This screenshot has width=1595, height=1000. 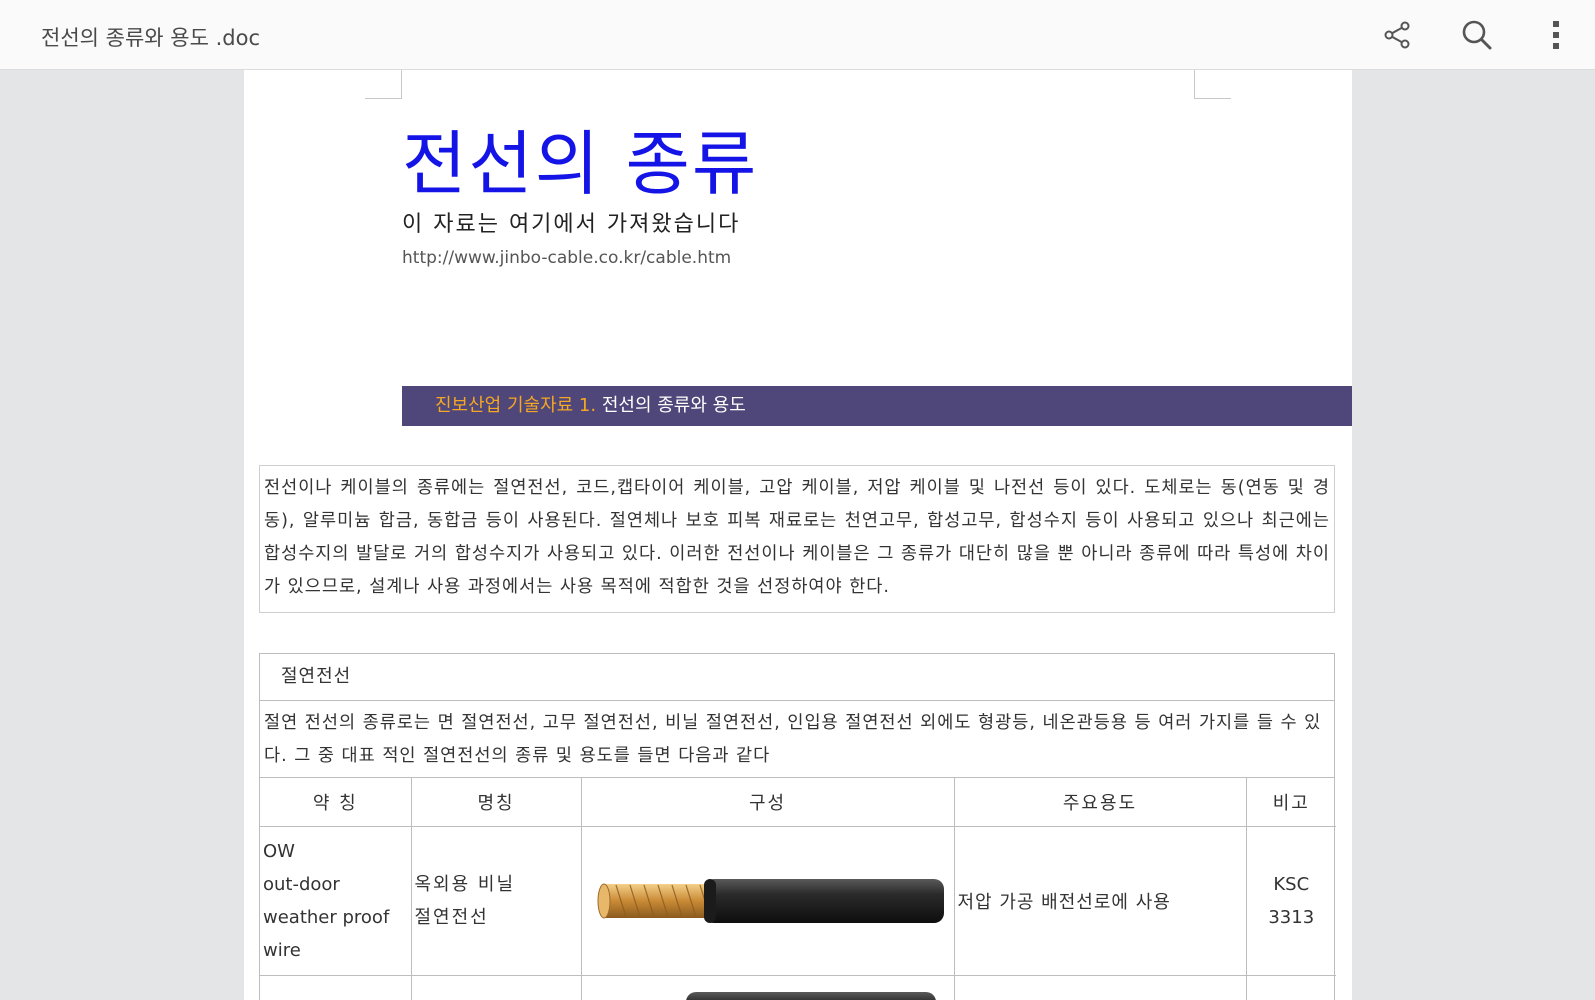 I want to click on table-row, so click(x=798, y=988).